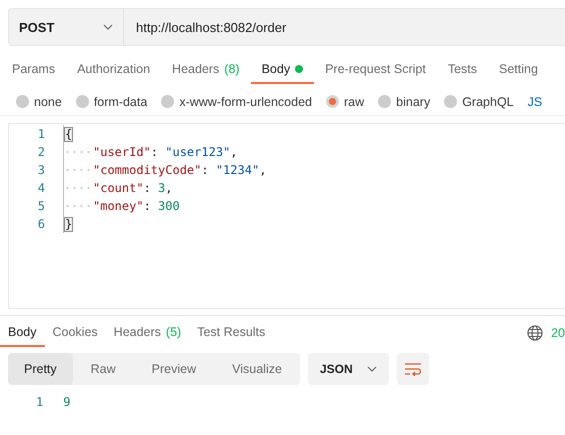 The image size is (565, 435). Describe the element at coordinates (282, 69) in the screenshot. I see `request-tab: Body` at that location.